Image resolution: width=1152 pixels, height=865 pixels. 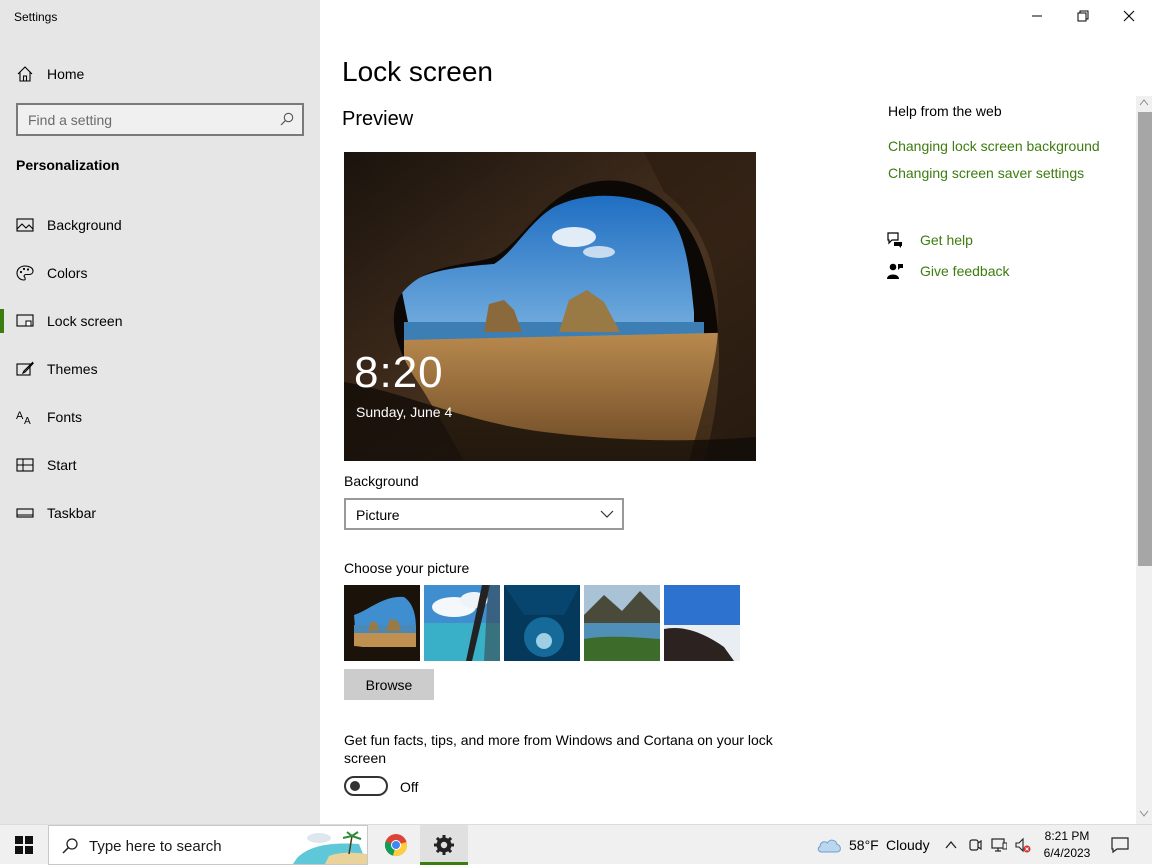 I want to click on lock-screen-icon, so click(x=25, y=320).